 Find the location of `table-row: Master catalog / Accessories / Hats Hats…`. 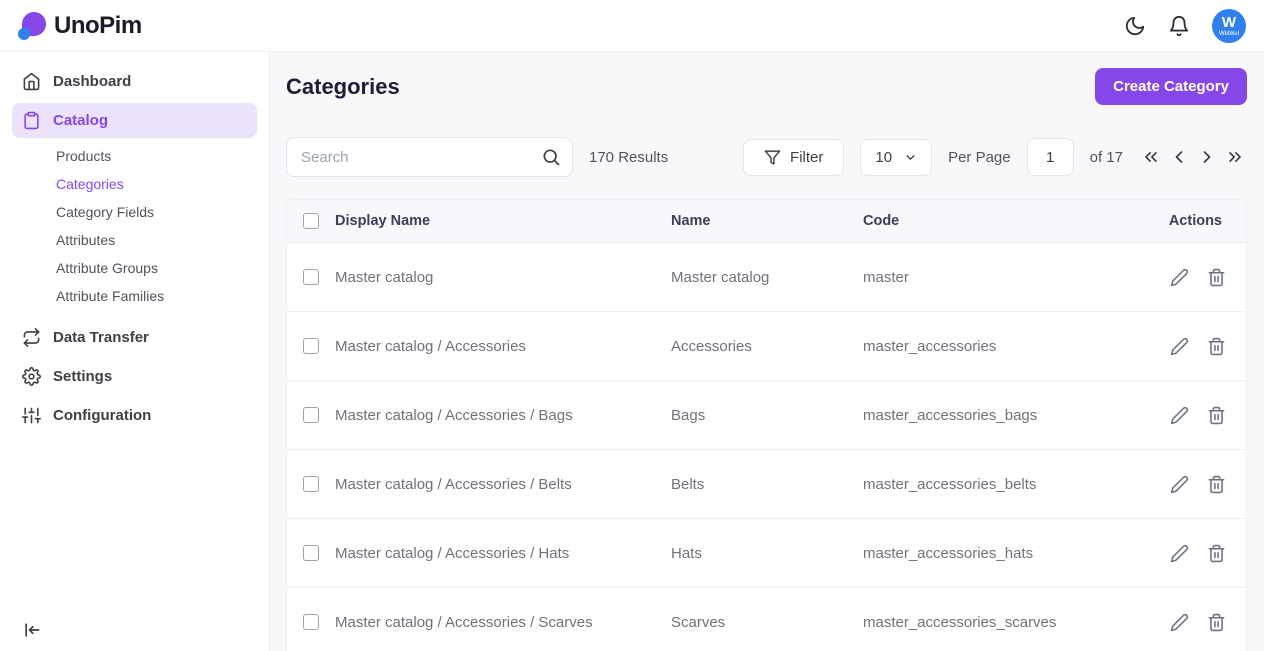

table-row: Master catalog / Accessories / Hats Hats… is located at coordinates (766, 552).